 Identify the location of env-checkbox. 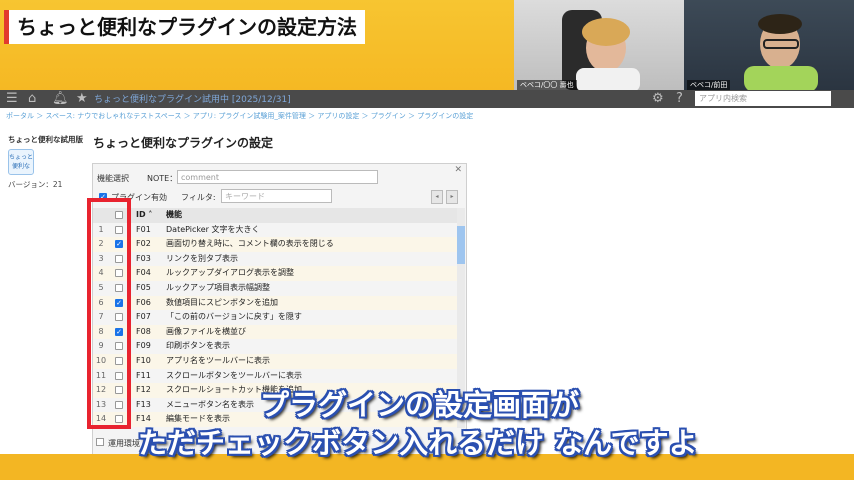
(100, 442).